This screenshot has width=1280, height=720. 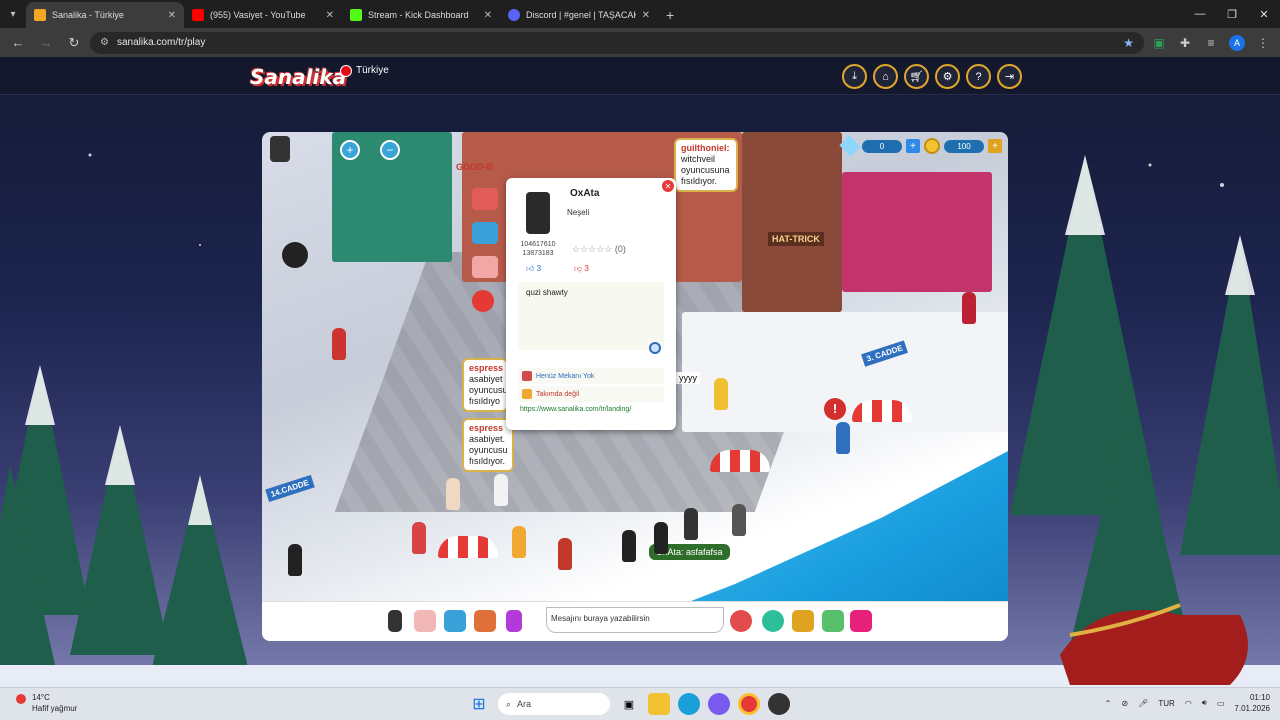 What do you see at coordinates (1159, 43) in the screenshot?
I see `extension-icon: ▣` at bounding box center [1159, 43].